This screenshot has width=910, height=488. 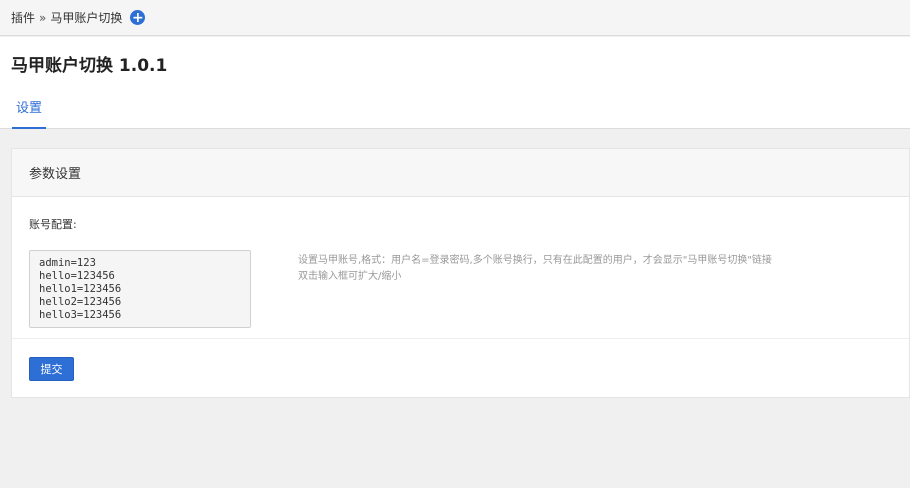 What do you see at coordinates (53, 224) in the screenshot?
I see `account-config-label: 账号配置:` at bounding box center [53, 224].